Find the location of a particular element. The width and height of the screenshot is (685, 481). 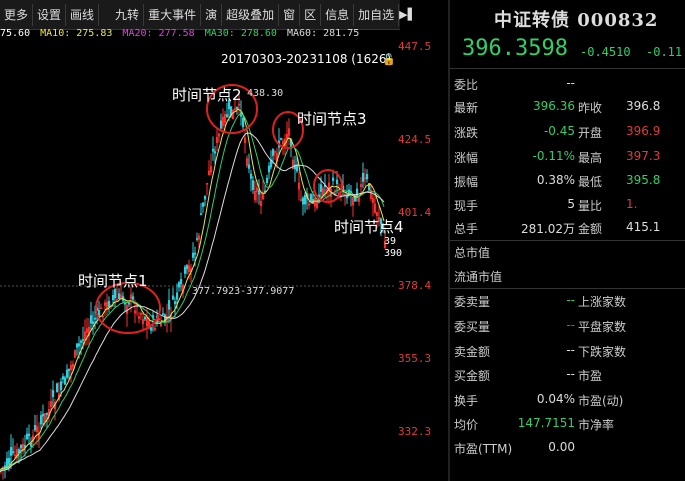

quote-value: 0.00 is located at coordinates (561, 447).